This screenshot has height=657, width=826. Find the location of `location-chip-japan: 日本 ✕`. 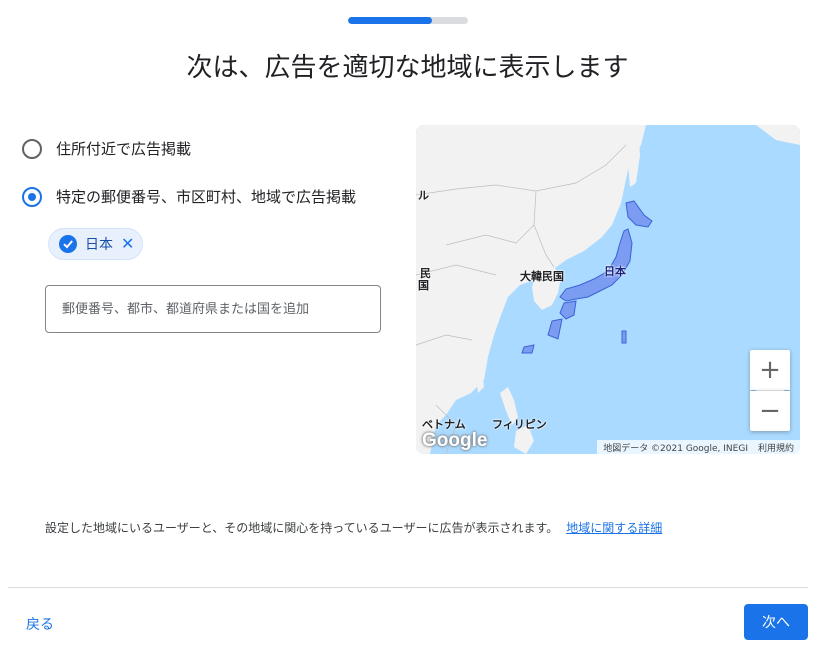

location-chip-japan: 日本 ✕ is located at coordinates (96, 244).